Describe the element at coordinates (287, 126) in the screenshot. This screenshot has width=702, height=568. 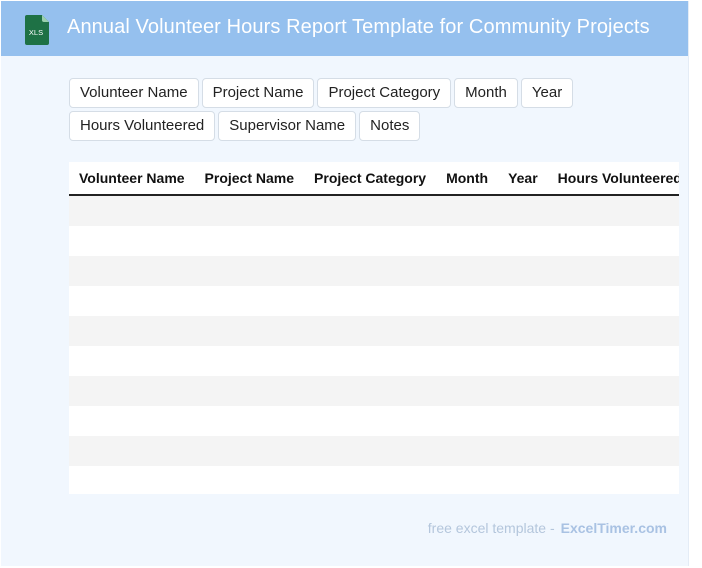
I see `field-chip: Supervisor Name` at that location.